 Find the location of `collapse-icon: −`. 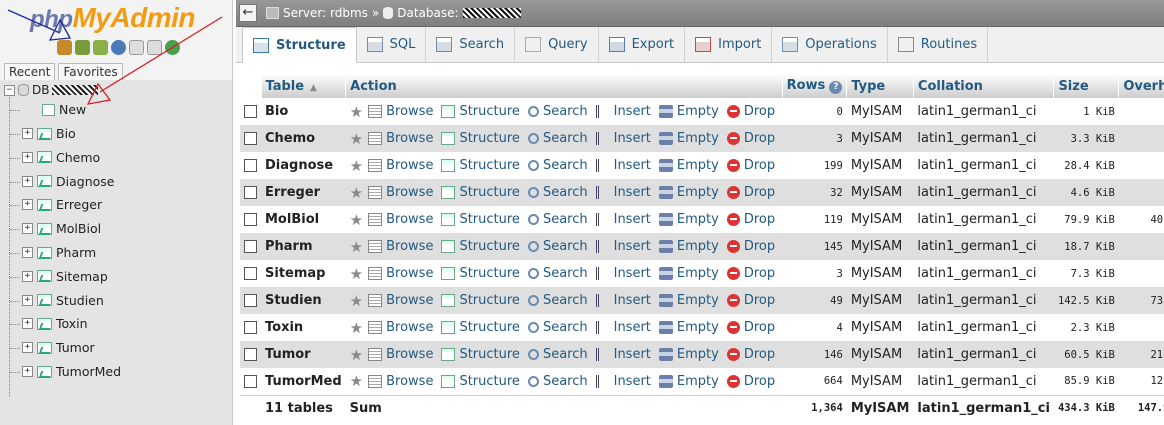

collapse-icon: − is located at coordinates (9, 90).